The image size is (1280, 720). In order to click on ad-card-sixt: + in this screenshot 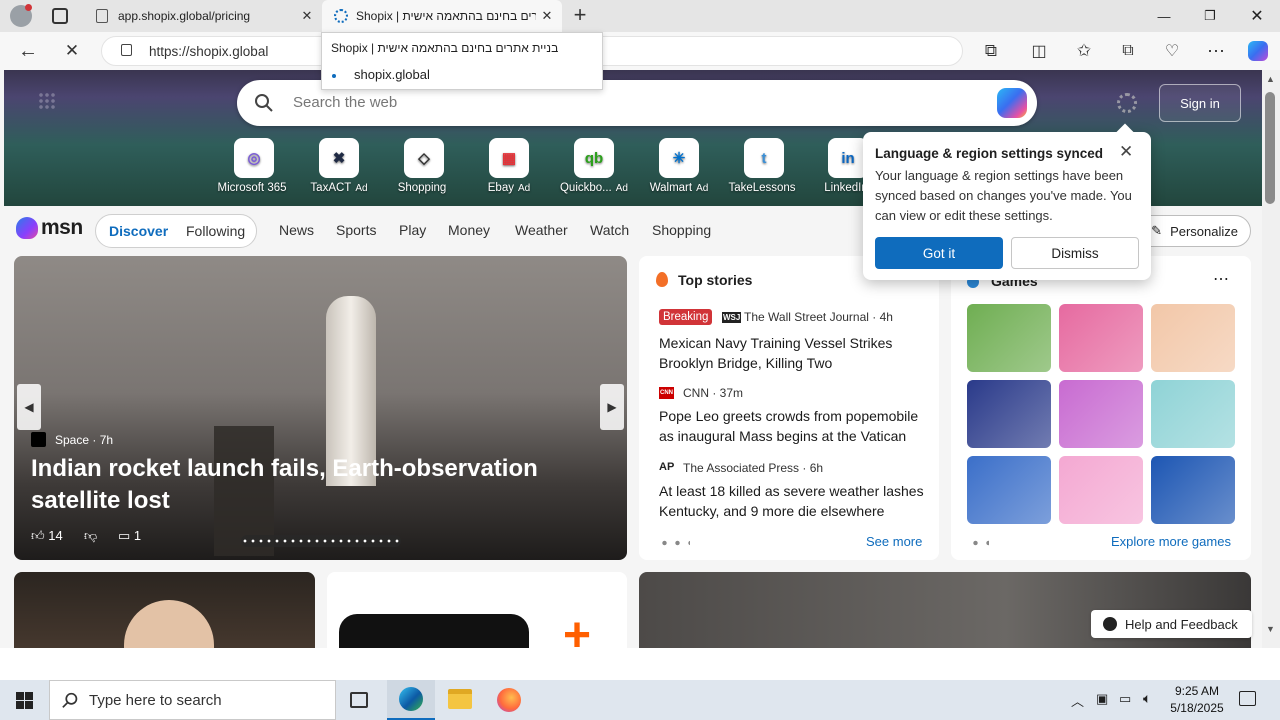, I will do `click(477, 610)`.